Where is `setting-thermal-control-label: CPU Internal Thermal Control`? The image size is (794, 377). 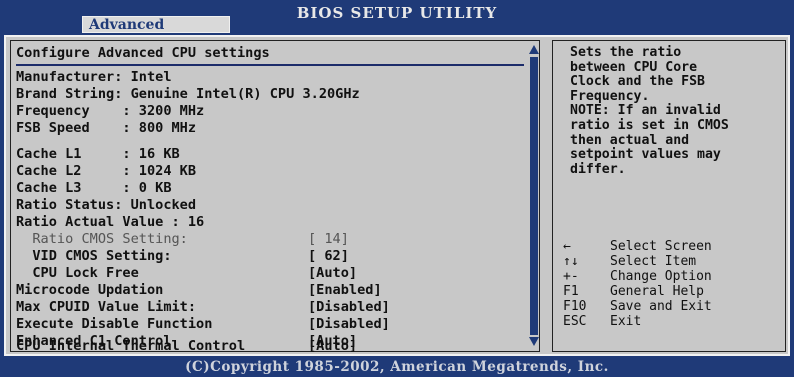 setting-thermal-control-label: CPU Internal Thermal Control is located at coordinates (130, 346).